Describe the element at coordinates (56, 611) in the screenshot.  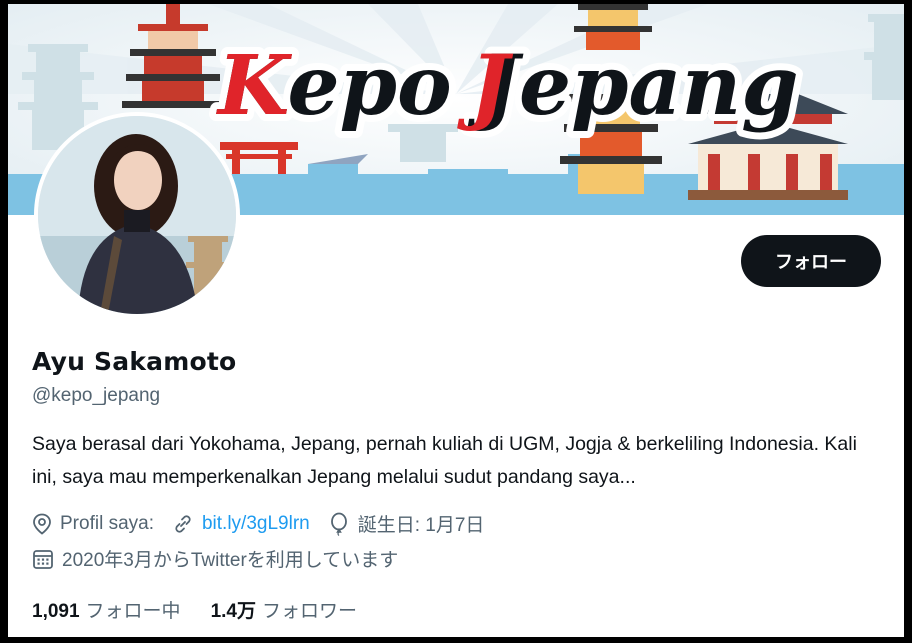
I see `following-count: 1,091` at that location.